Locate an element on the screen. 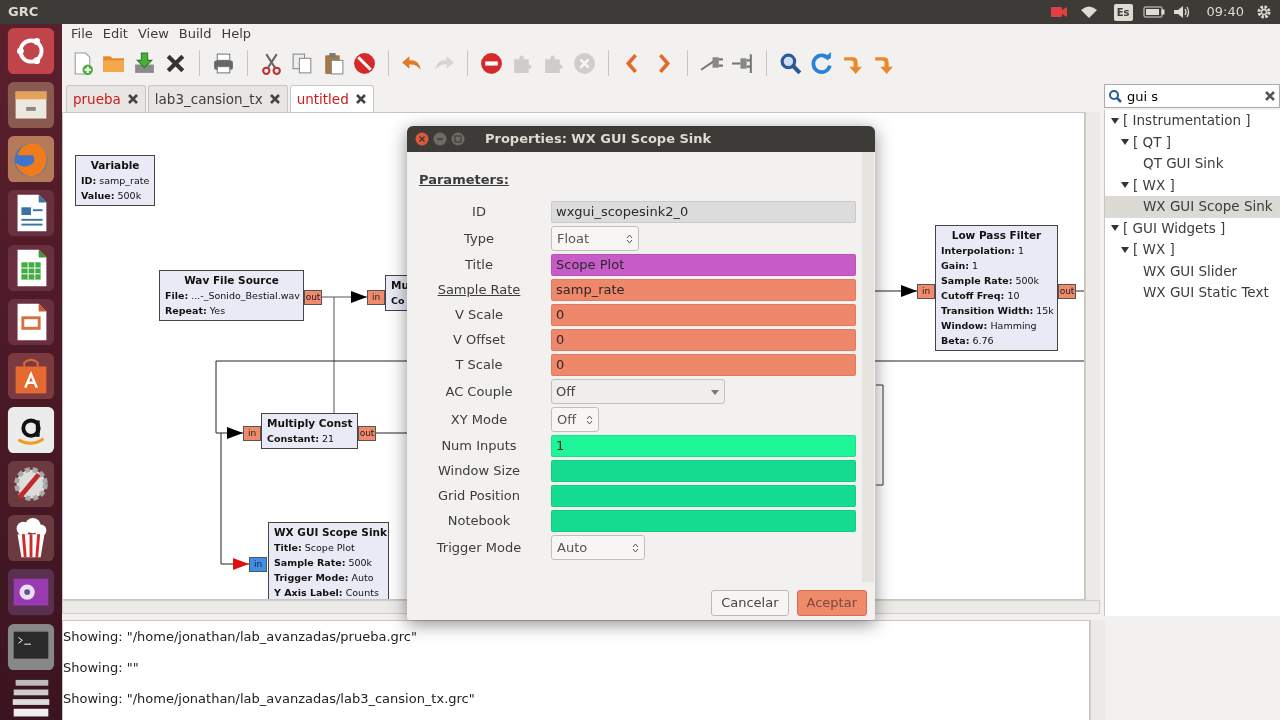 The image size is (1280, 720). block-param: Transition Width: 15k is located at coordinates (996, 311).